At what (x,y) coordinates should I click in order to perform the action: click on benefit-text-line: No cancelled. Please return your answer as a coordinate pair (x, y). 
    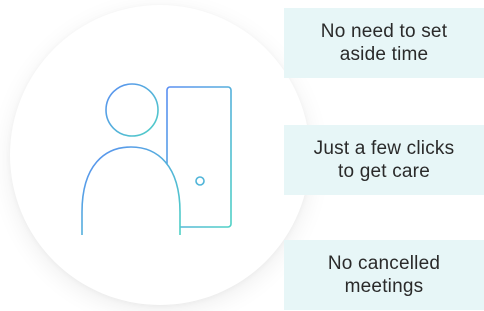
    Looking at the image, I should click on (384, 263).